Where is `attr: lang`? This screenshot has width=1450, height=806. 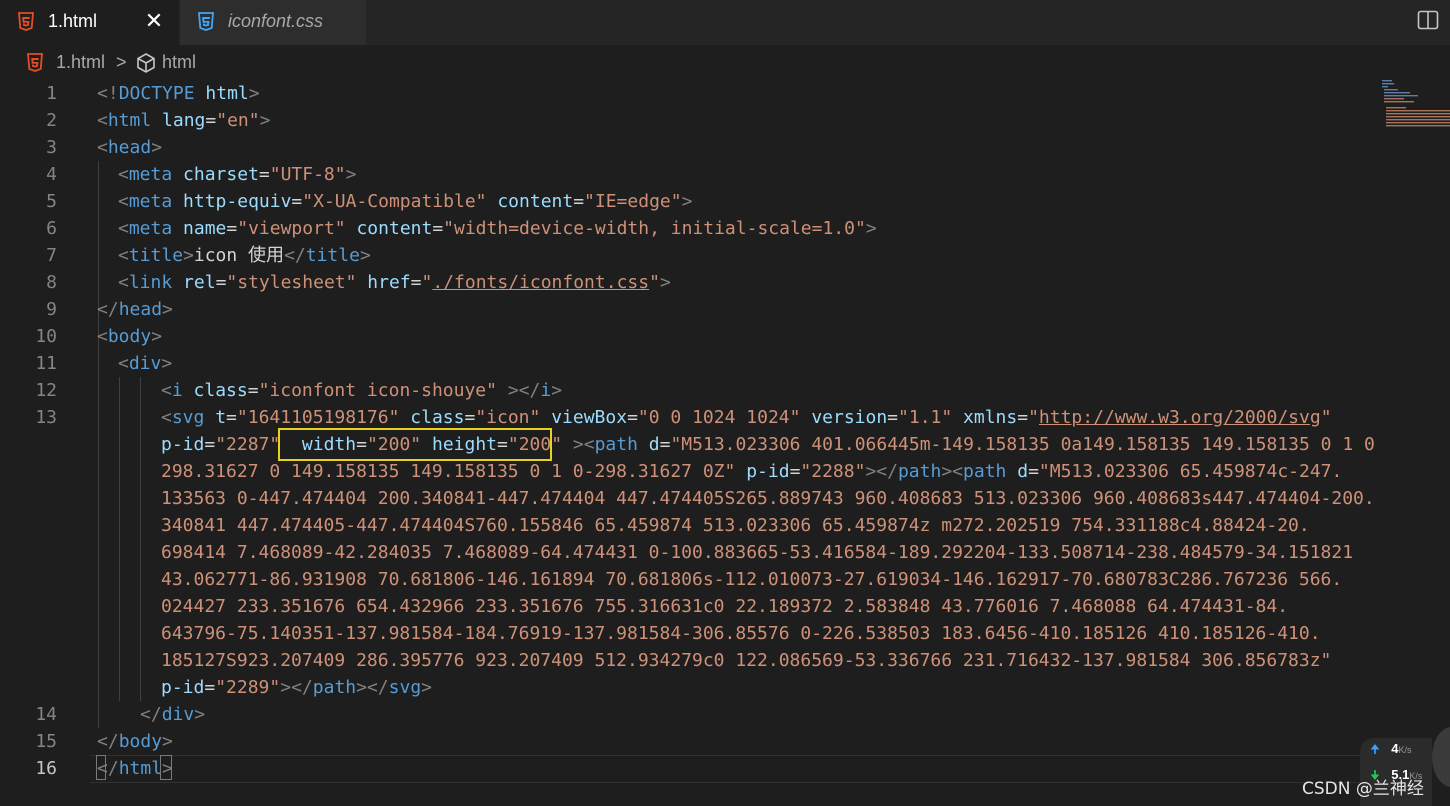 attr: lang is located at coordinates (184, 120).